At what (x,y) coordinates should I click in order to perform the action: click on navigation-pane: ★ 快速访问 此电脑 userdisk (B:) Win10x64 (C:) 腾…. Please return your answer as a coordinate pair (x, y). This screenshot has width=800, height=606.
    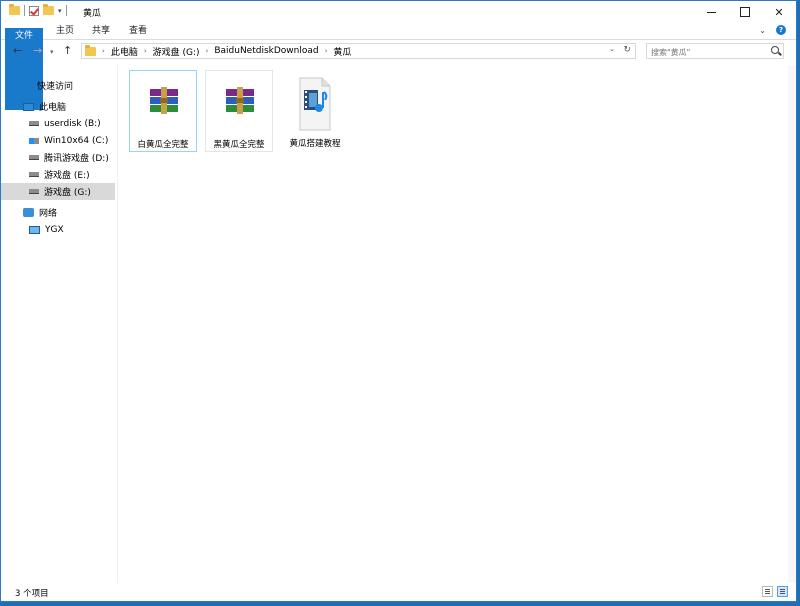
    Looking at the image, I should click on (59, 324).